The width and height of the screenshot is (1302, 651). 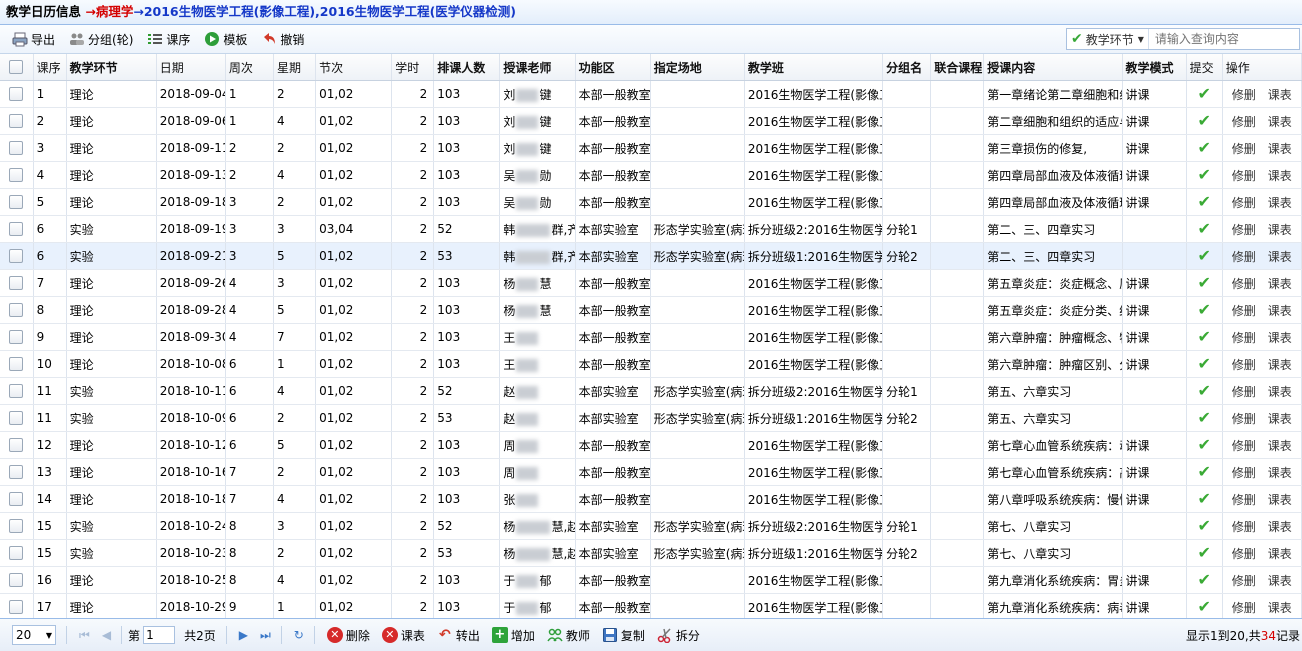 What do you see at coordinates (250, 67) in the screenshot?
I see `col-week: 周次` at bounding box center [250, 67].